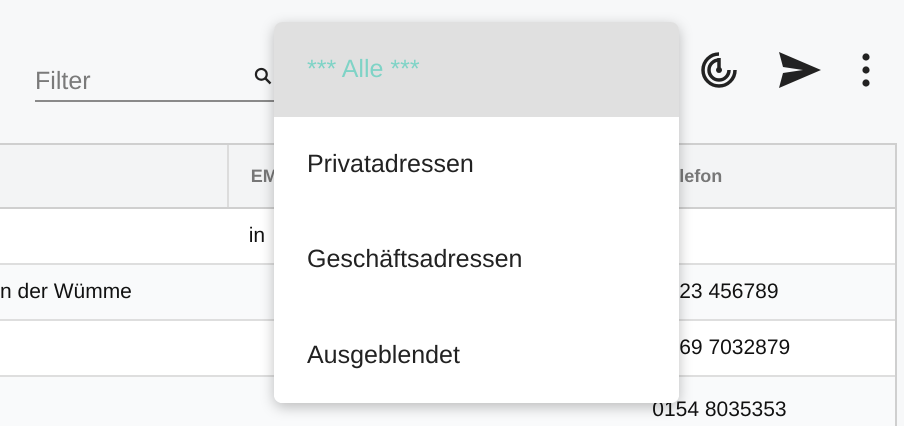 This screenshot has height=426, width=904. Describe the element at coordinates (800, 70) in the screenshot. I see `send-icon` at that location.